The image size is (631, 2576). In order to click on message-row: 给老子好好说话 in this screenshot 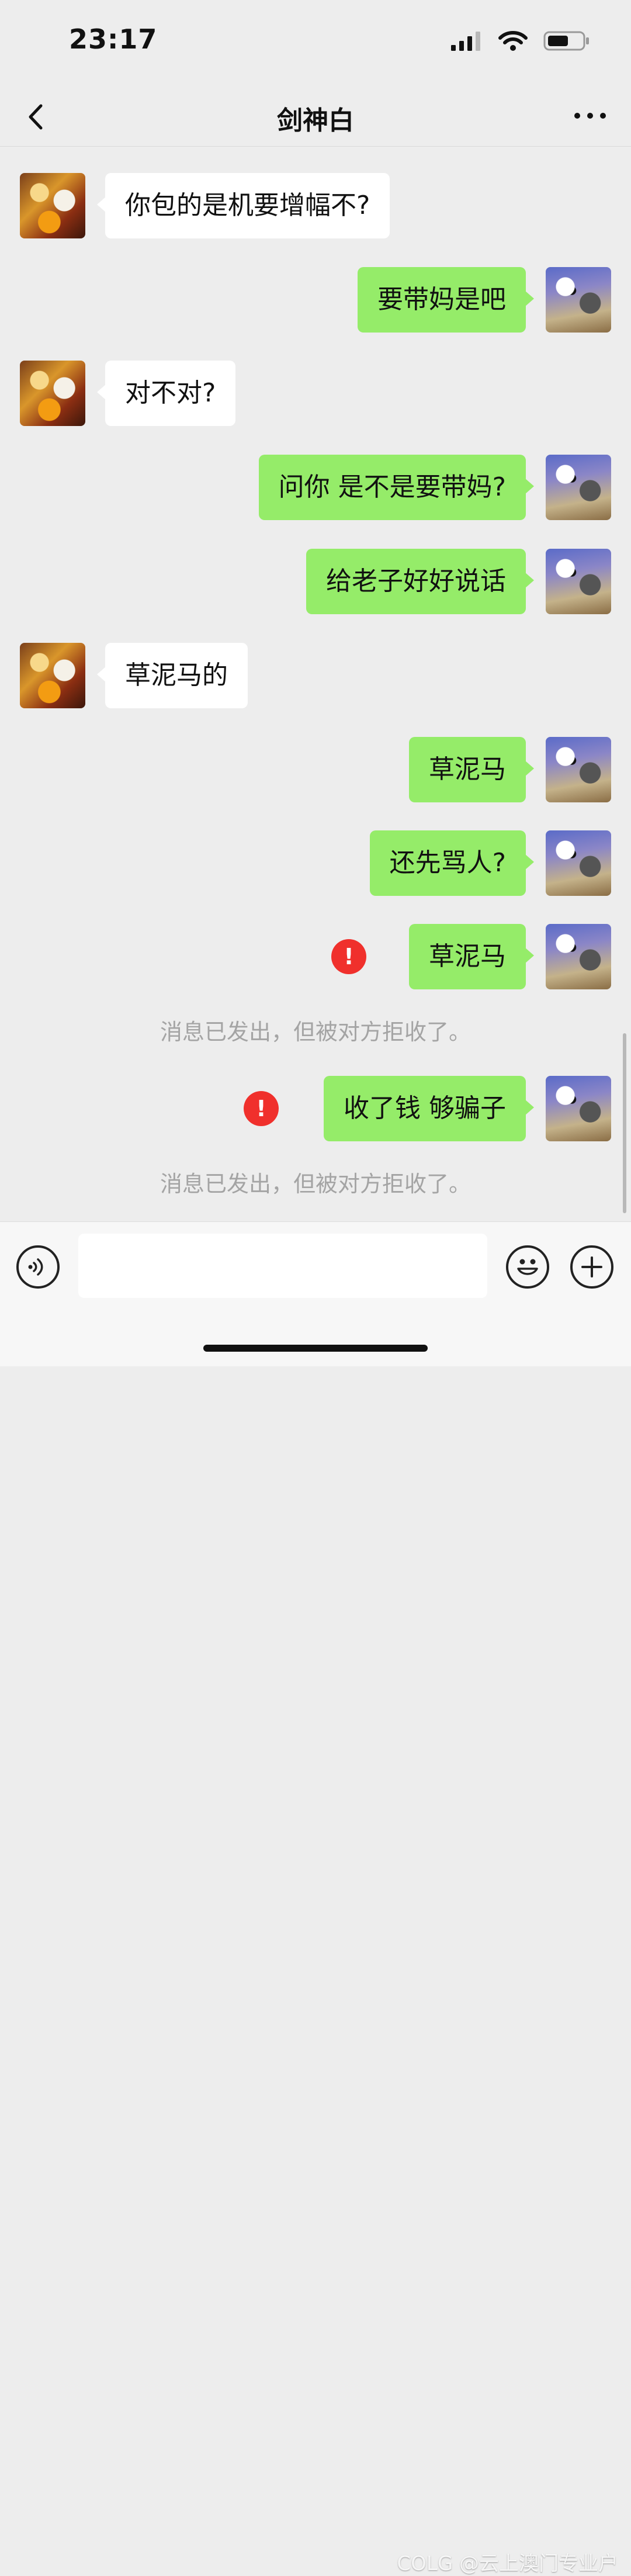, I will do `click(315, 581)`.